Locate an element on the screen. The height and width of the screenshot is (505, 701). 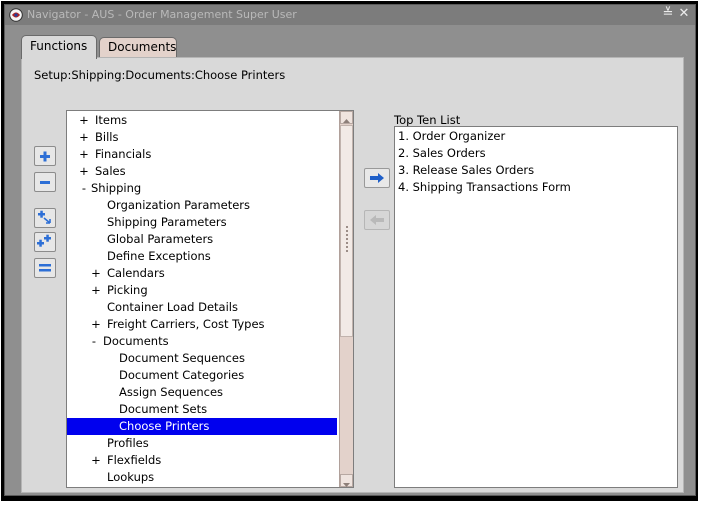
expand-branch-icon is located at coordinates (44, 217).